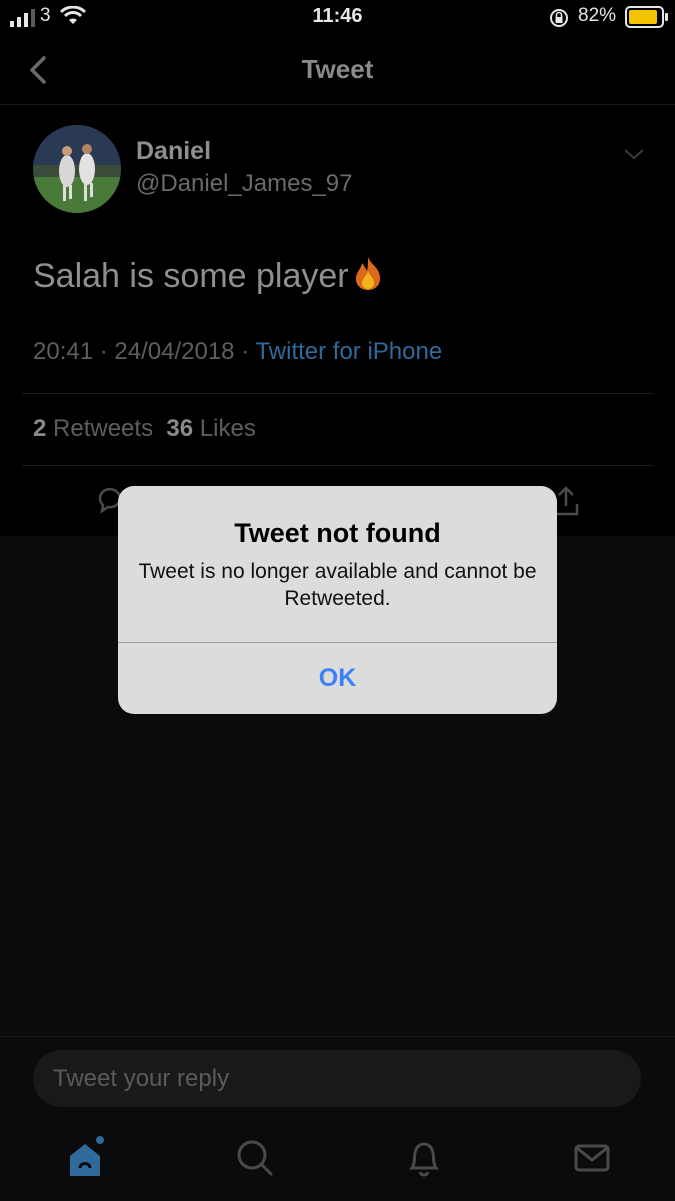 This screenshot has height=1201, width=675. Describe the element at coordinates (174, 351) in the screenshot. I see `tweet-date: 24/04/2018` at that location.